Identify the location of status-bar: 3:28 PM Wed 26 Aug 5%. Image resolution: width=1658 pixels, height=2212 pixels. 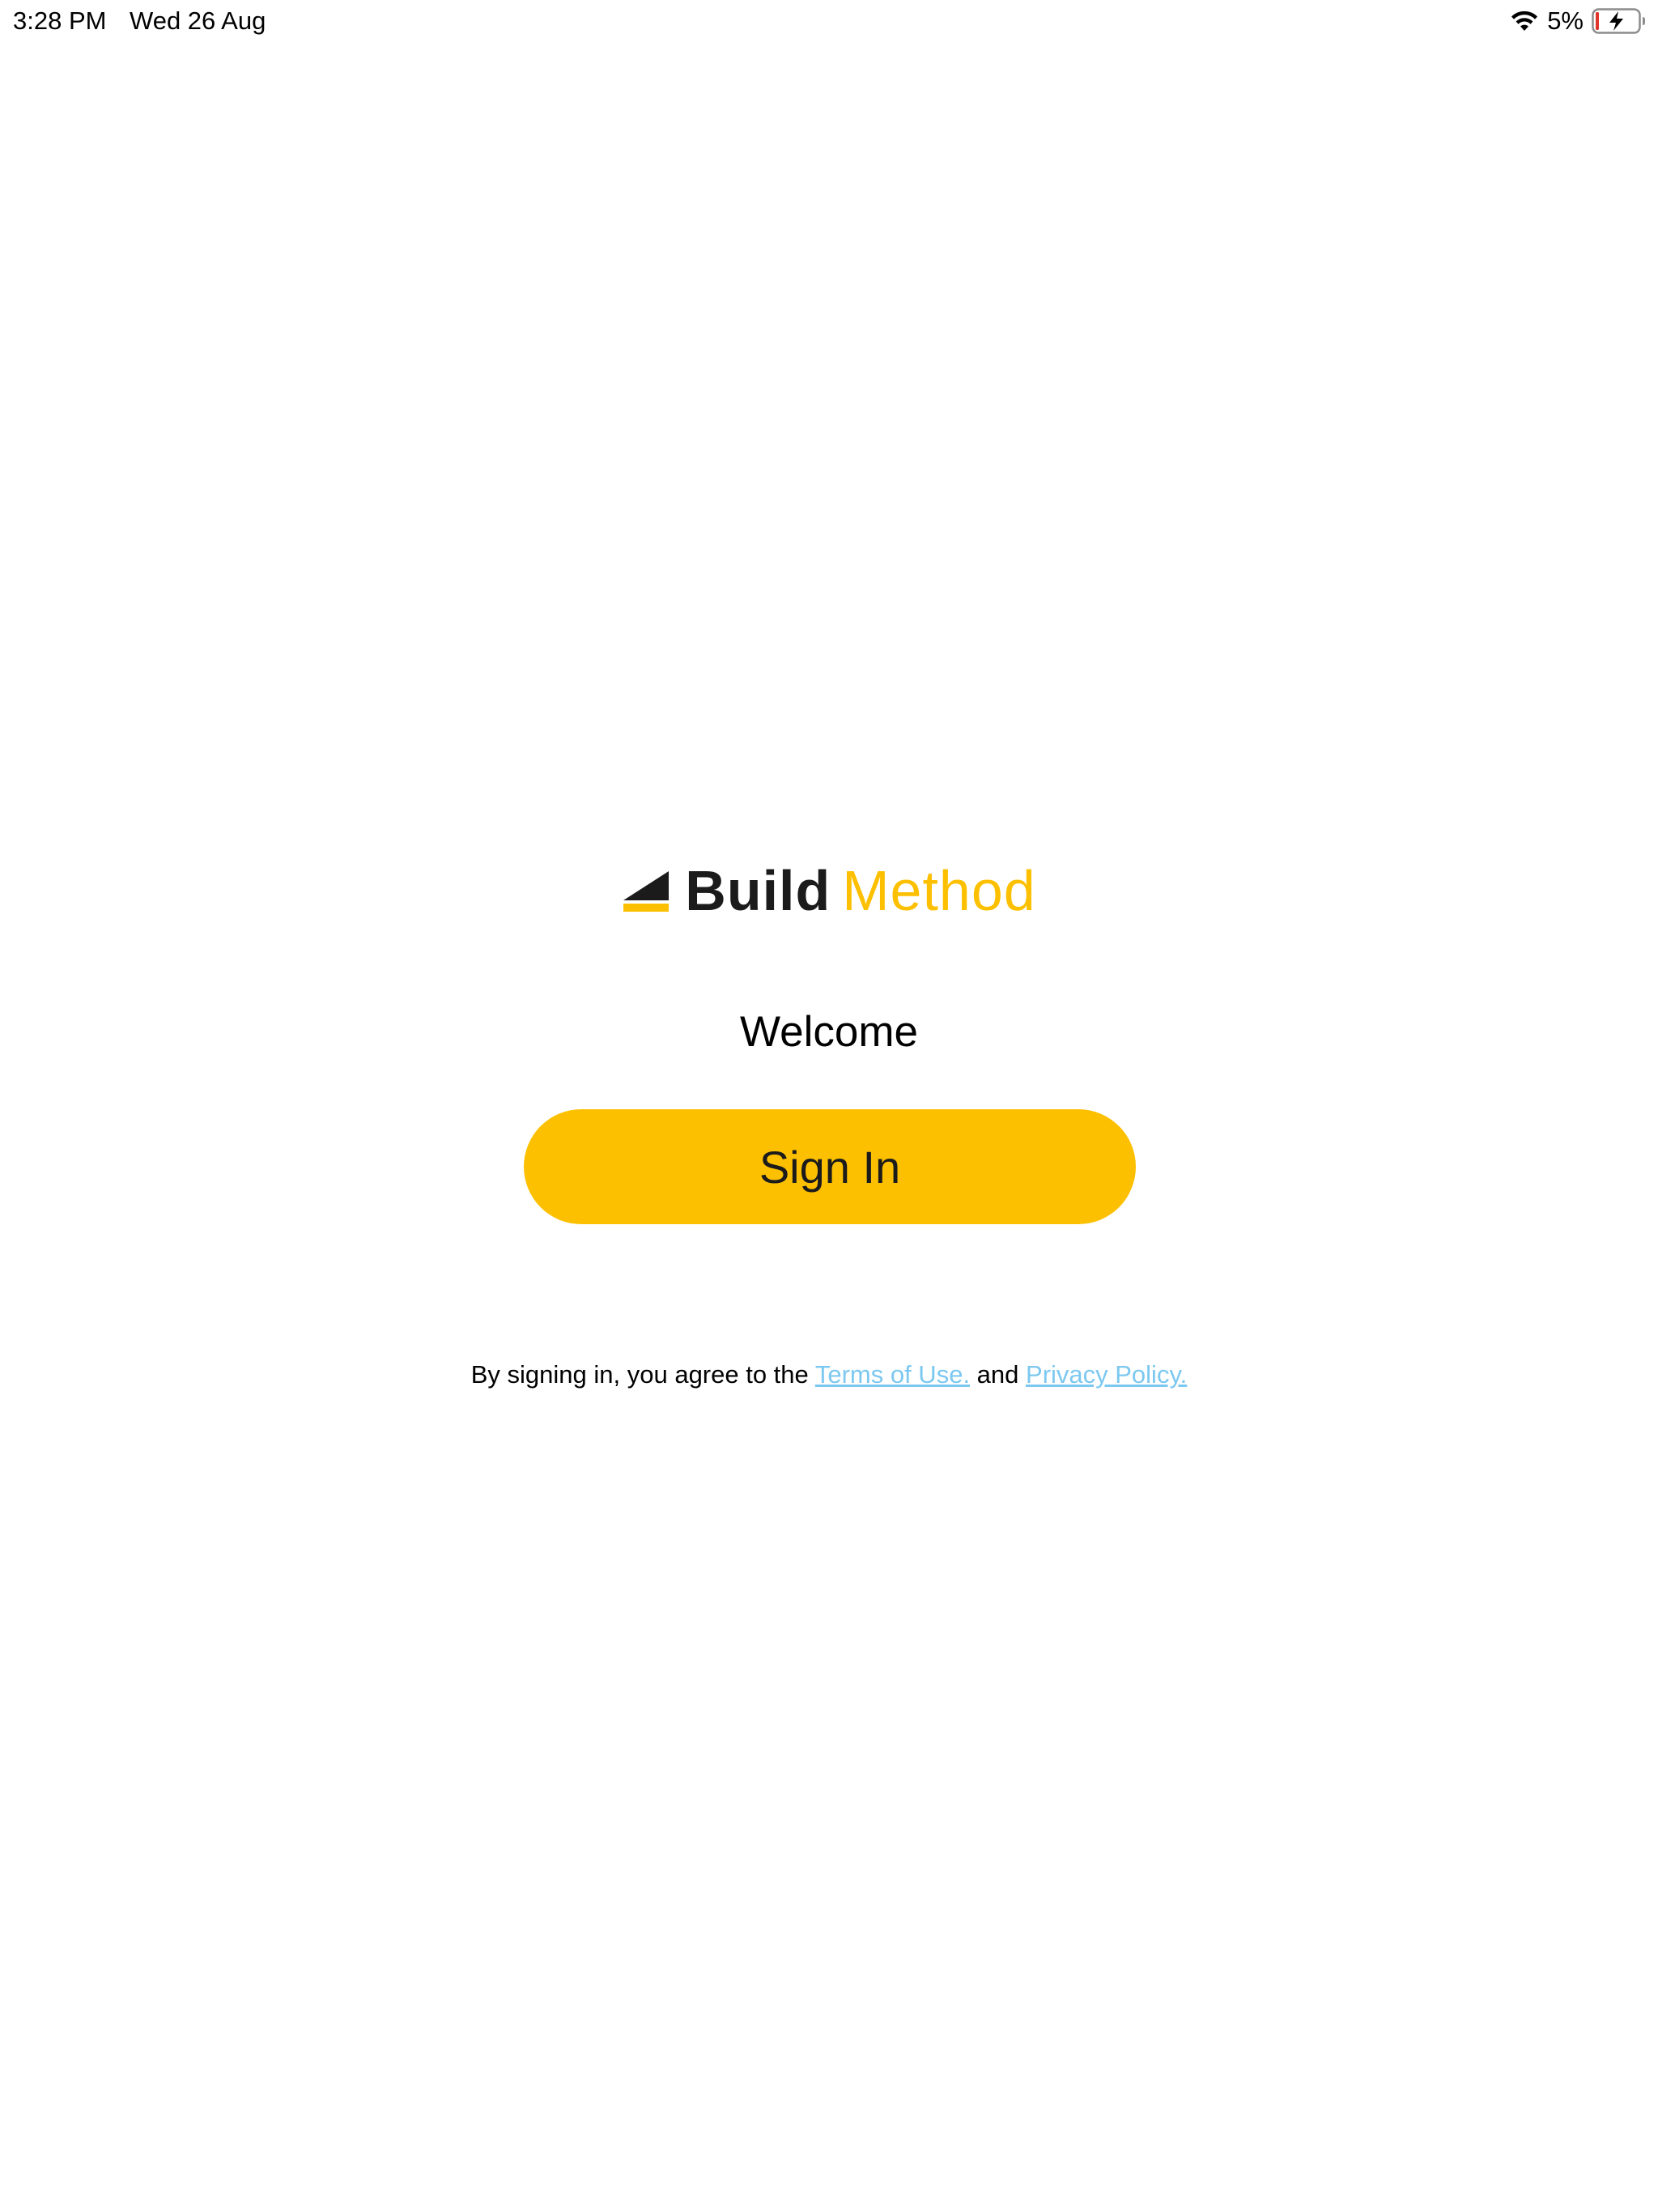
(829, 20).